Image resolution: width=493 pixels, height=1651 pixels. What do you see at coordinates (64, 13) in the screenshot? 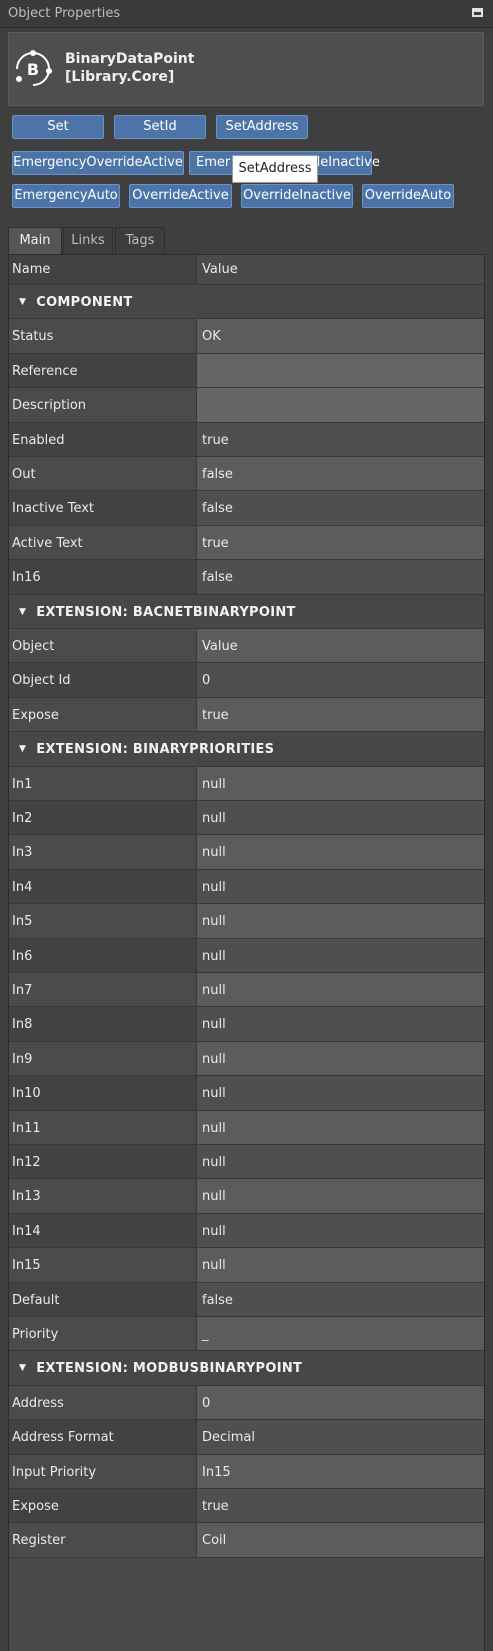
I see `panel-title: Object Properties` at bounding box center [64, 13].